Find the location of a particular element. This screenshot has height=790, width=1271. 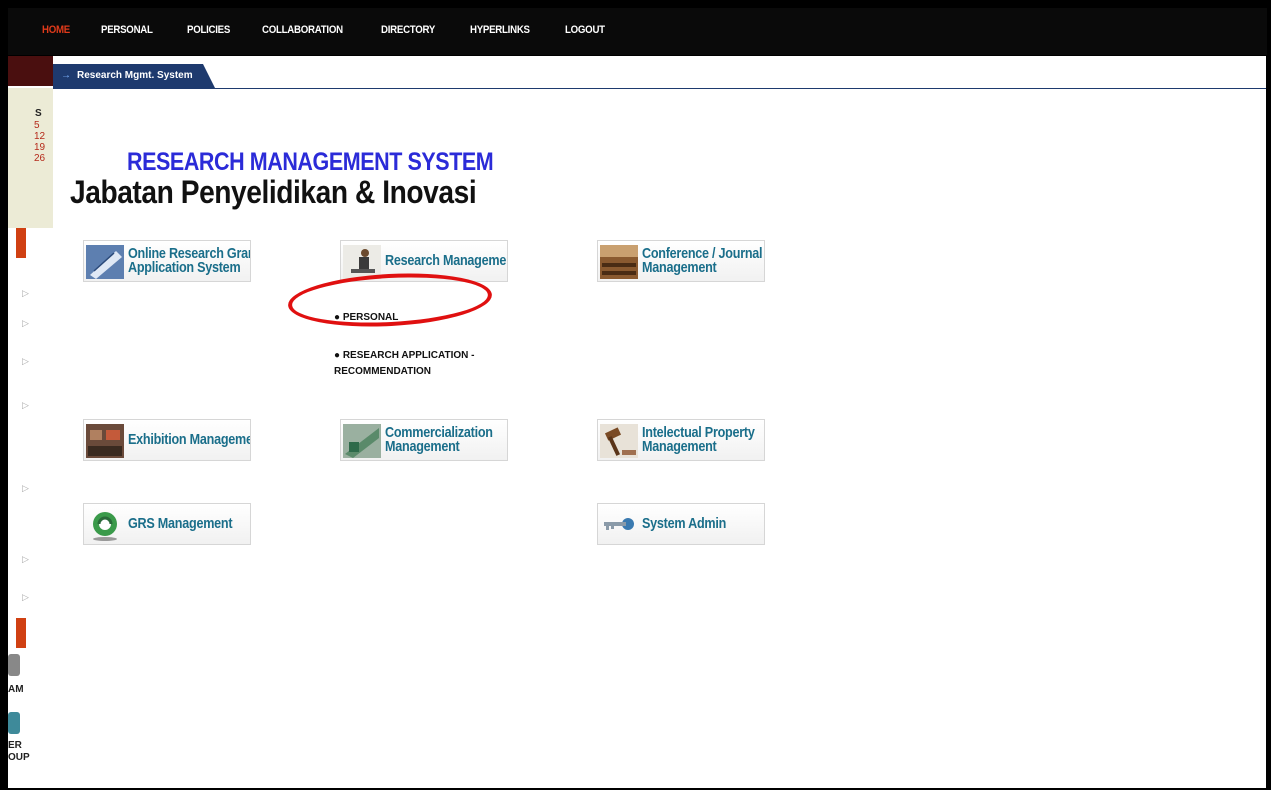

tile-system-admin: System Admin is located at coordinates (681, 524).